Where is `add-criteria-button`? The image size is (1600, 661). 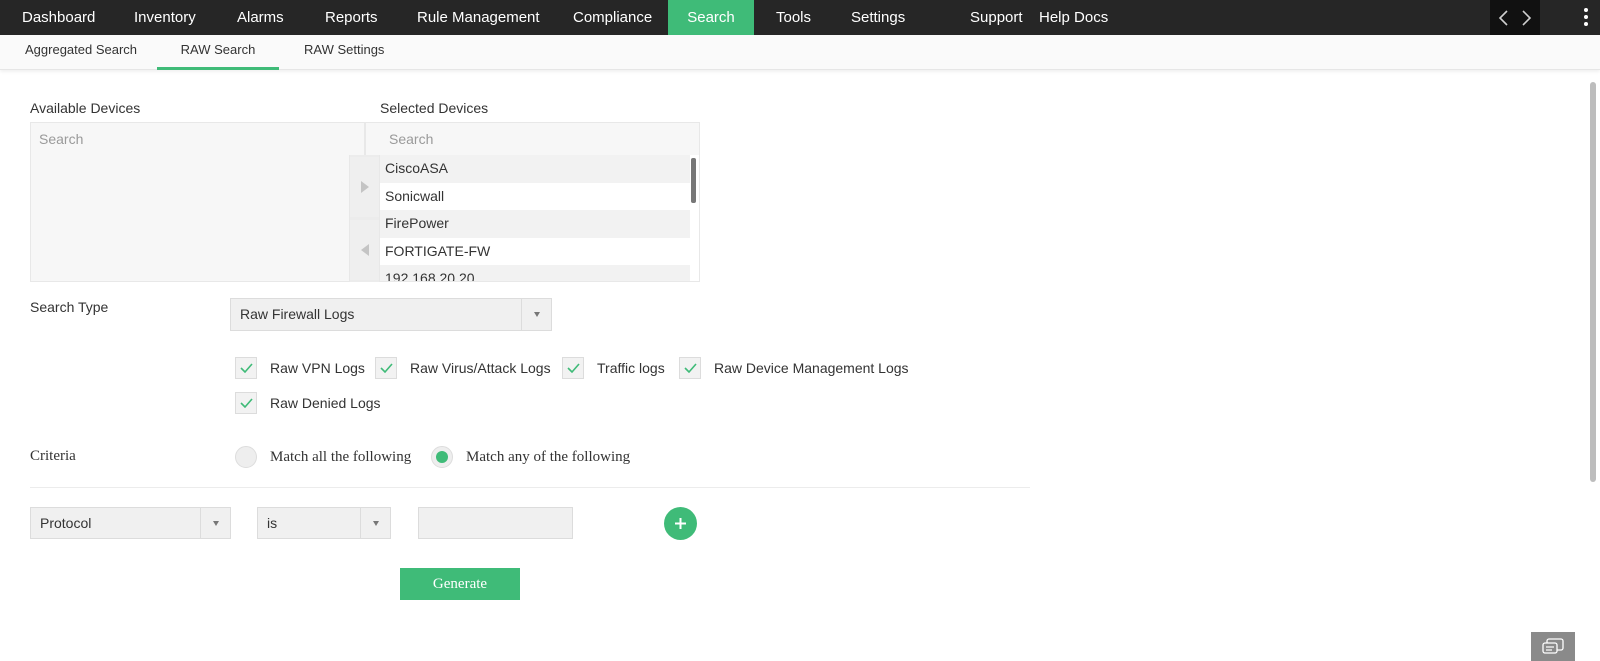
add-criteria-button is located at coordinates (680, 523).